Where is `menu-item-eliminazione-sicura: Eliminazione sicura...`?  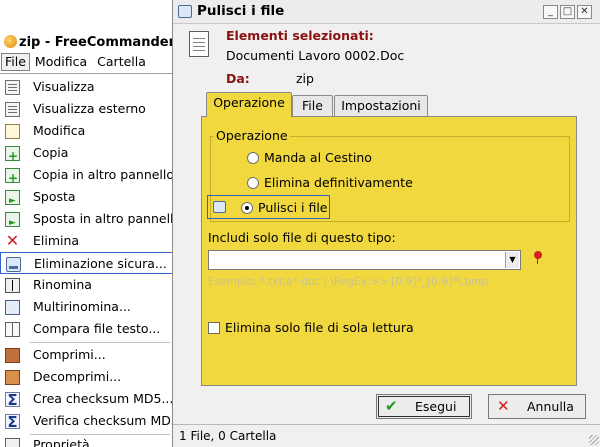
menu-item-eliminazione-sicura: Eliminazione sicura... is located at coordinates (86, 263).